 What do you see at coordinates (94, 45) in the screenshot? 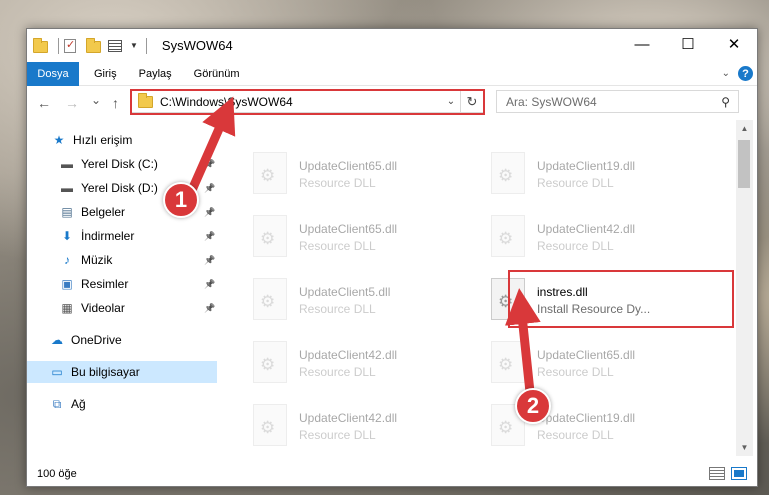
I see `new-folder-icon` at bounding box center [94, 45].